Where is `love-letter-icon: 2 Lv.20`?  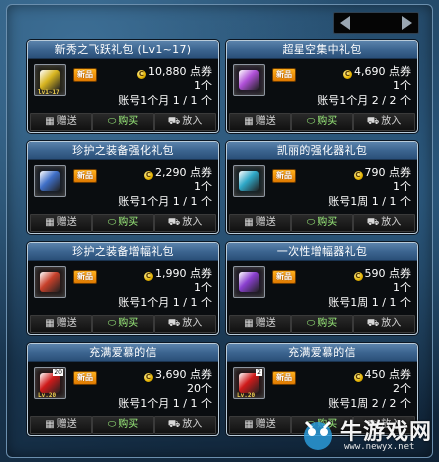
love-letter-icon: 2 Lv.20 is located at coordinates (249, 383).